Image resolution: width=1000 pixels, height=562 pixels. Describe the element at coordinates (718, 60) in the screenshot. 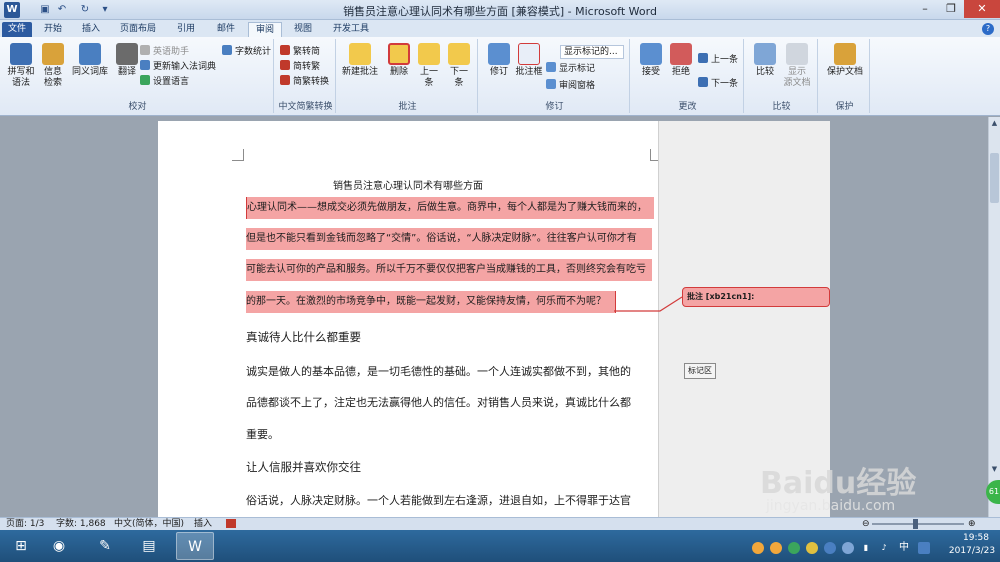

I see `previous-change-button: 上一条` at that location.